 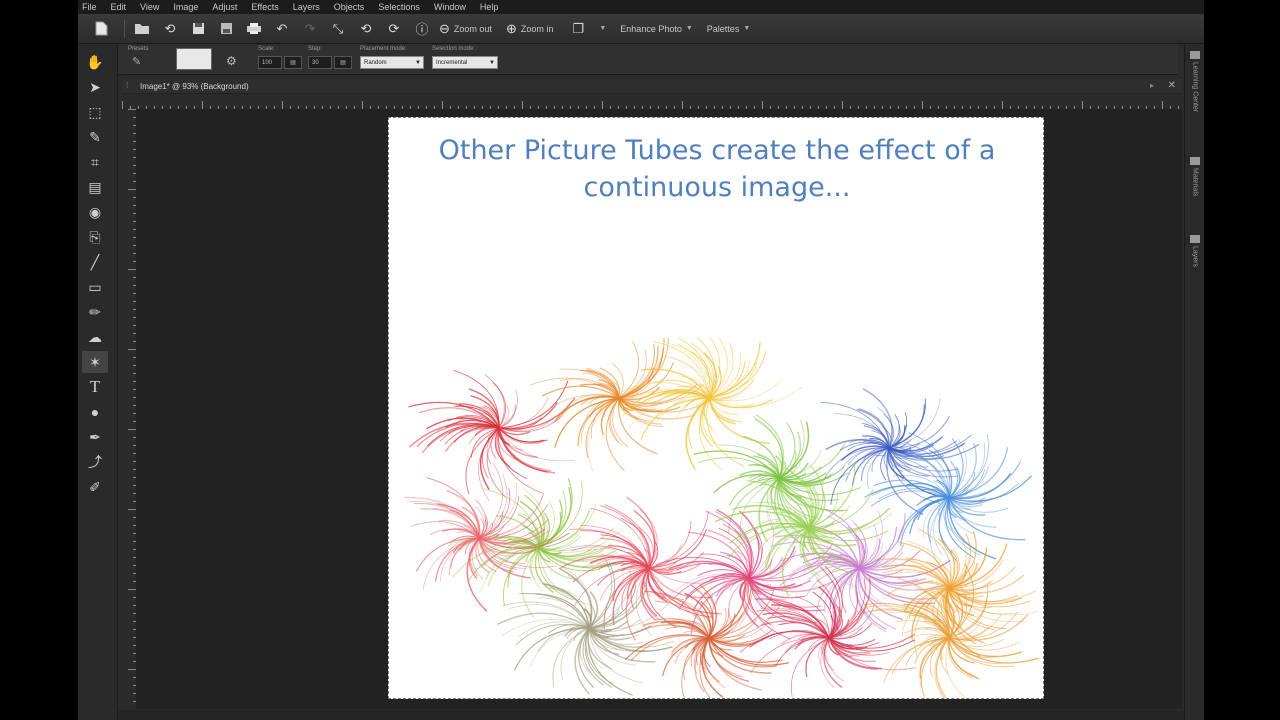 I want to click on undo-icon: ↶, so click(x=282, y=29).